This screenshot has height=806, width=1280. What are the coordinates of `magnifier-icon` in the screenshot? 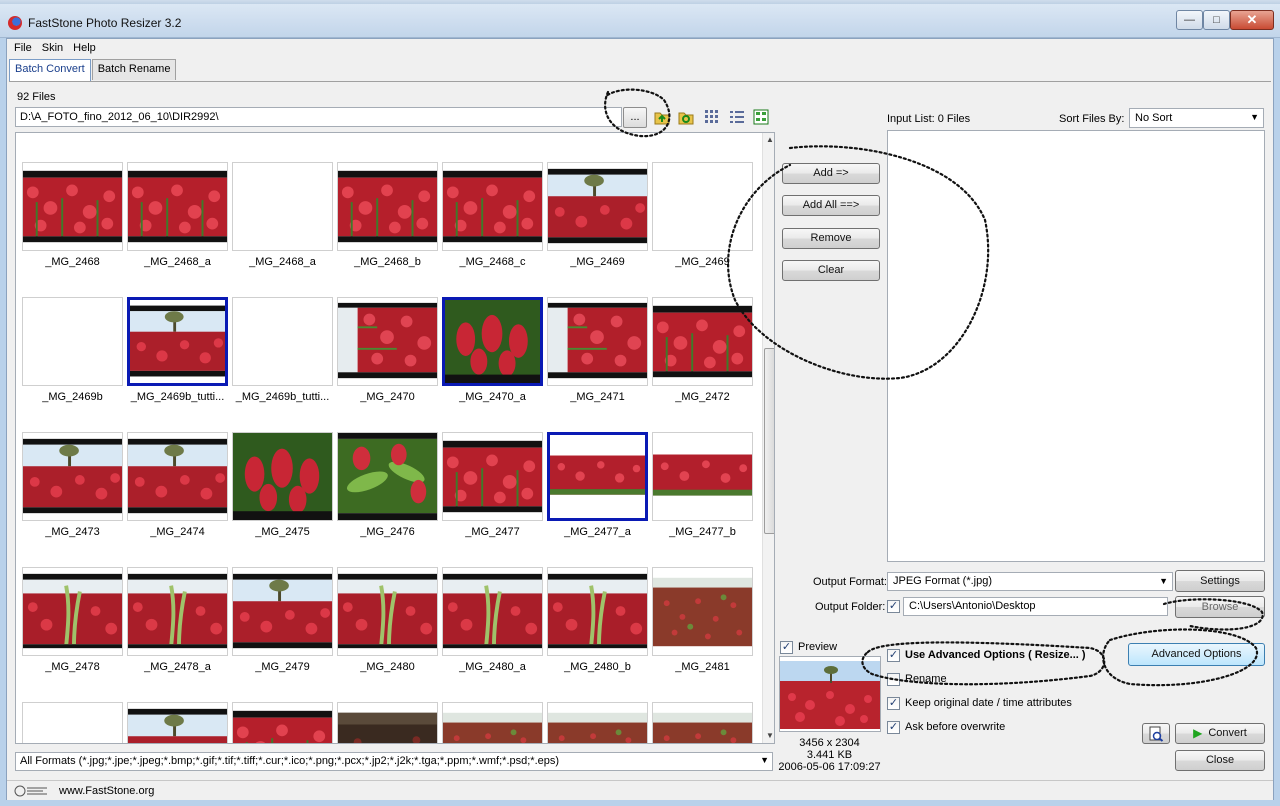 It's located at (1156, 734).